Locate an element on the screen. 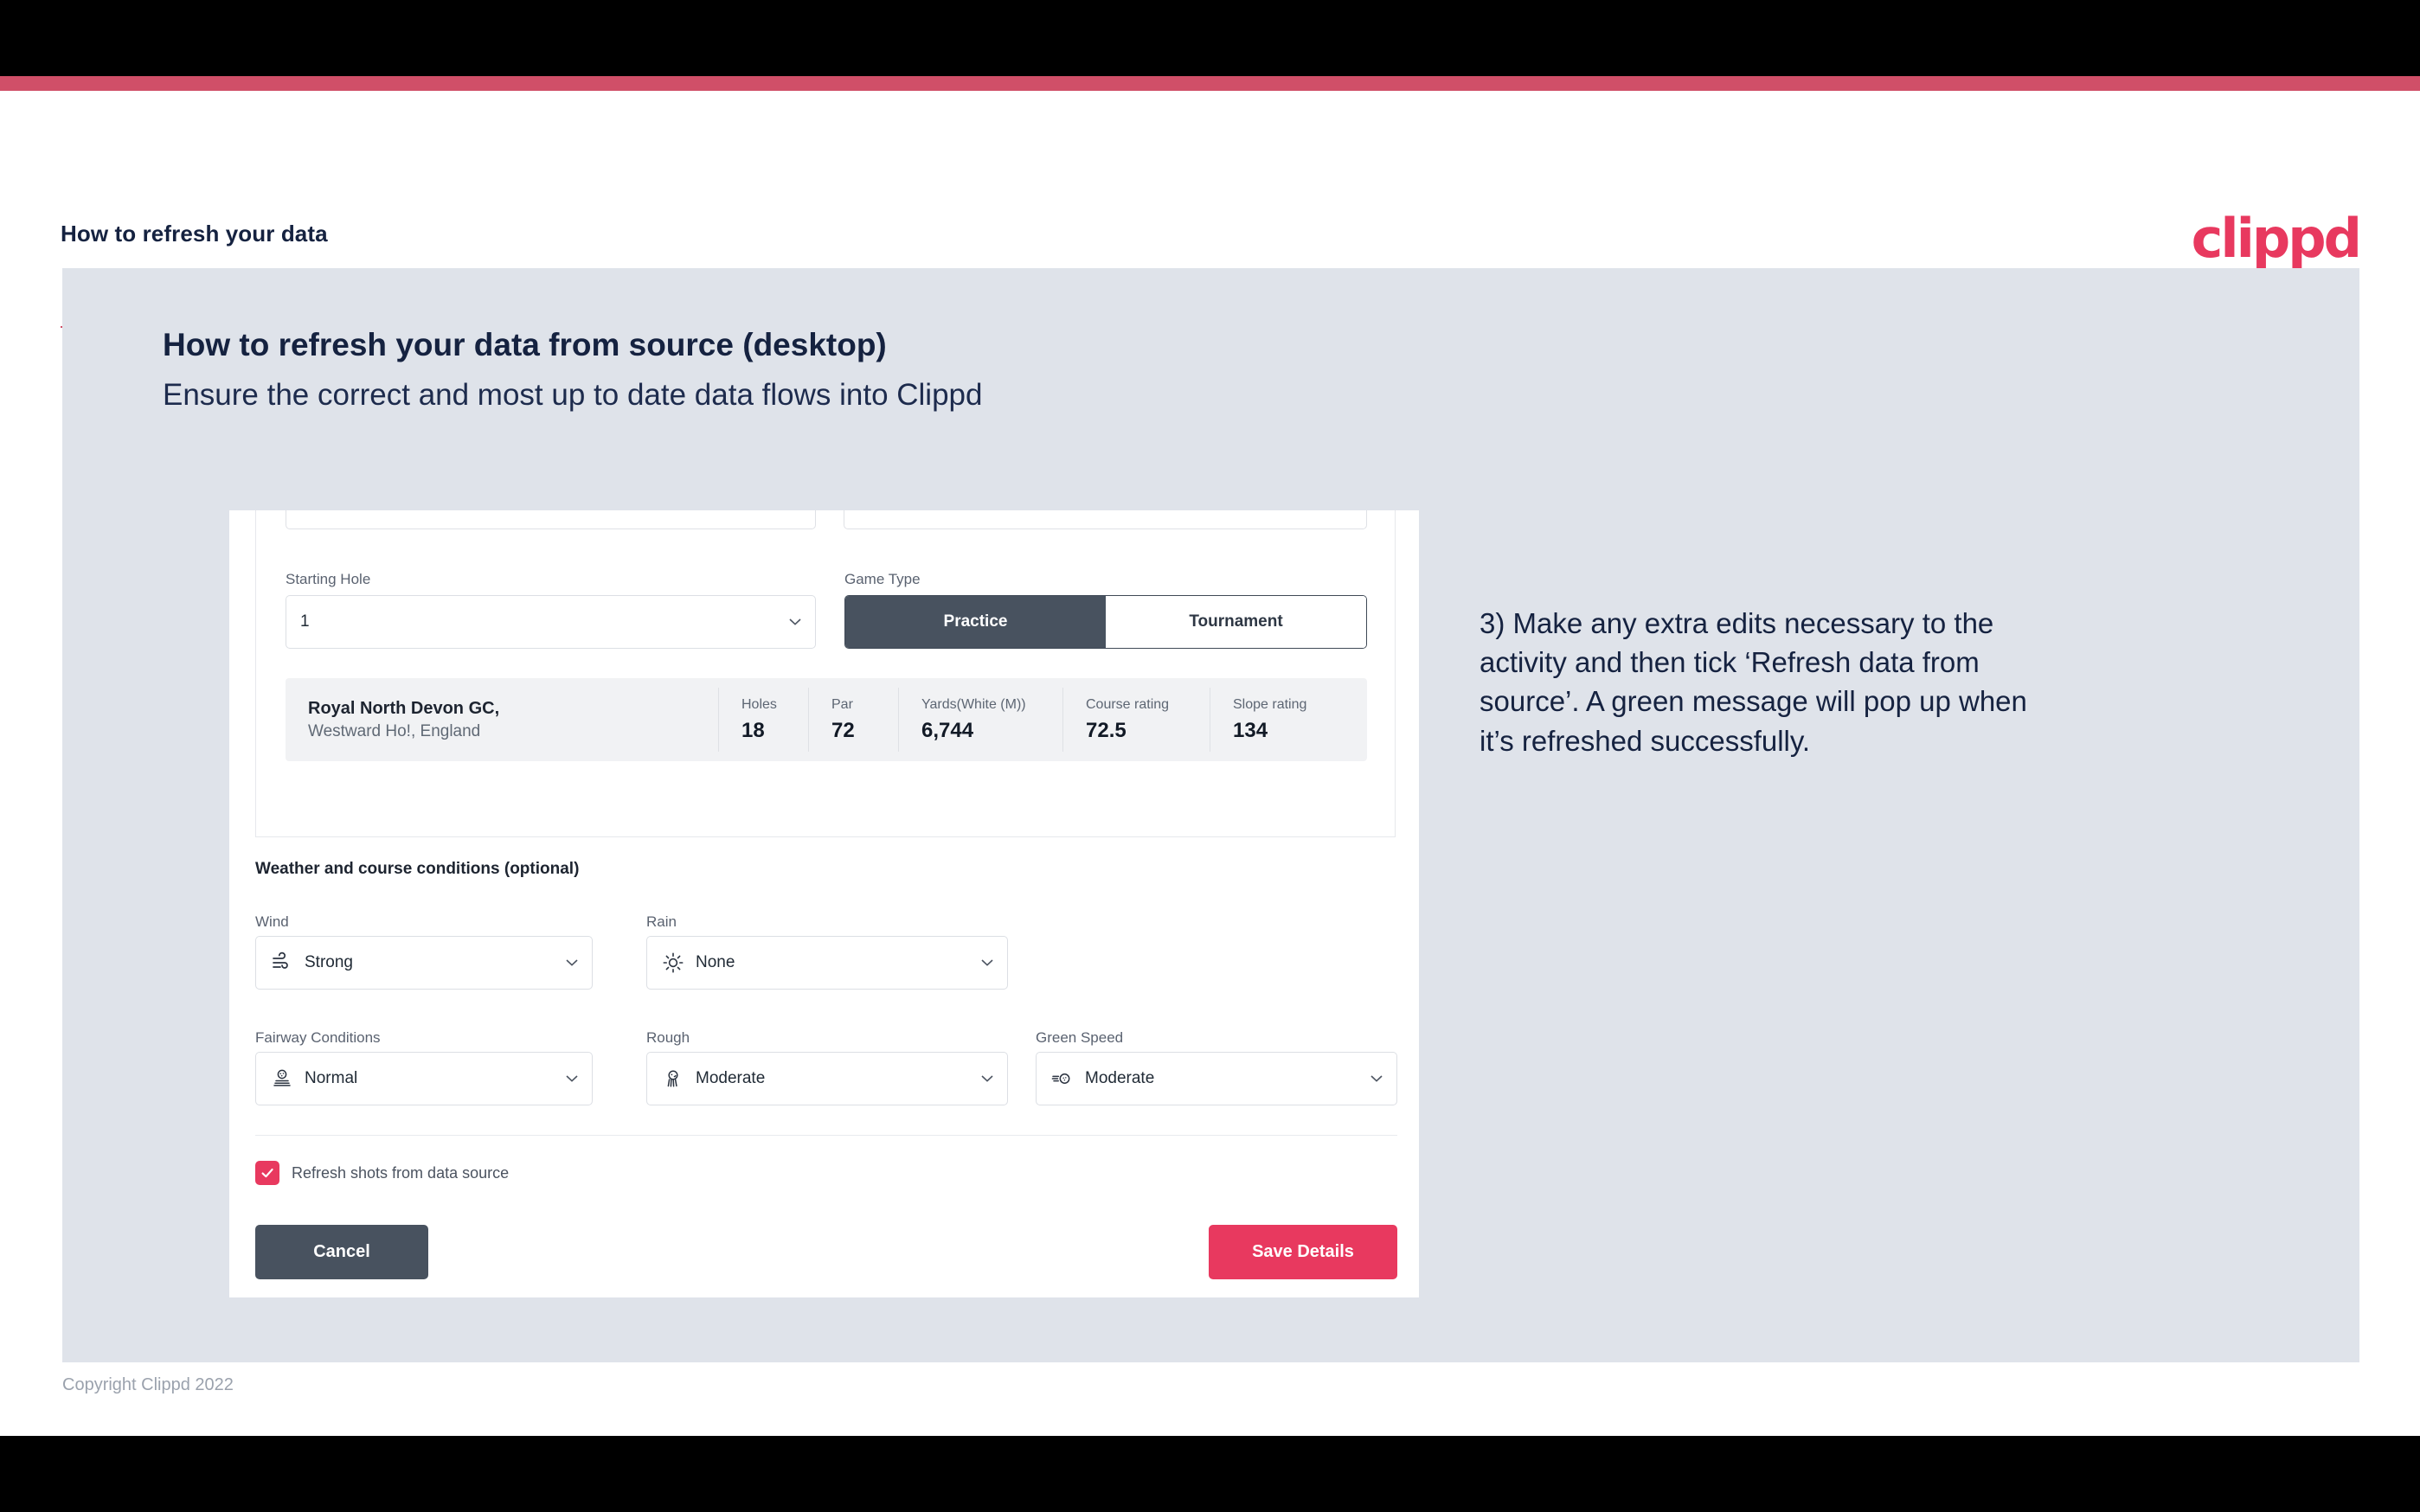  course-stat-label: Course rating is located at coordinates (1128, 704).